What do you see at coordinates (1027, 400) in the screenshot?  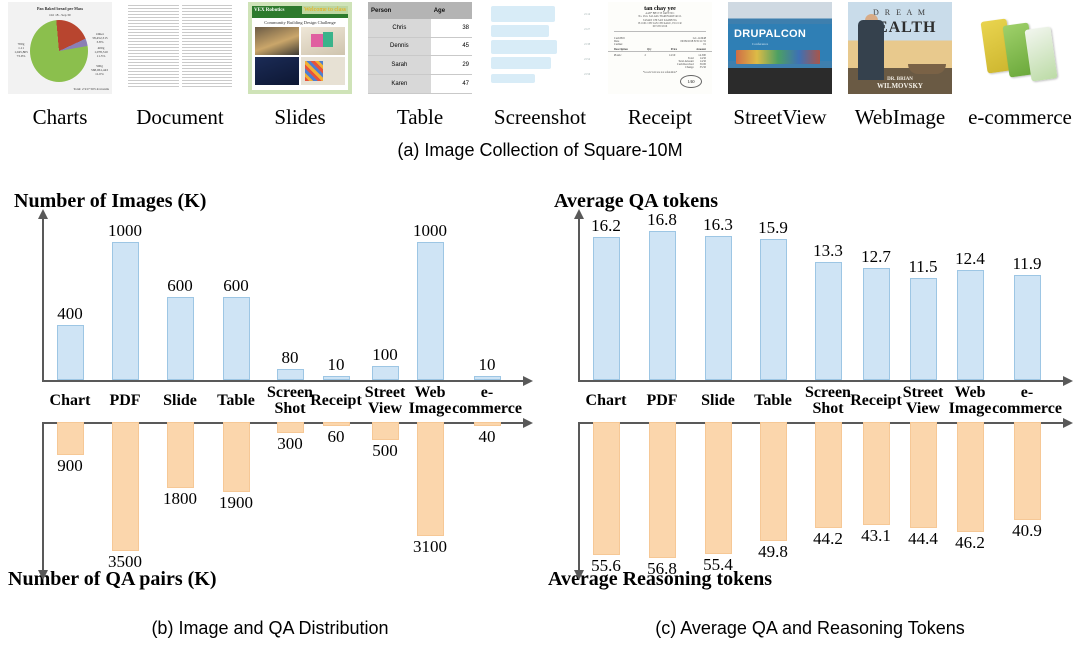 I see `category-label-8: e-commerce` at bounding box center [1027, 400].